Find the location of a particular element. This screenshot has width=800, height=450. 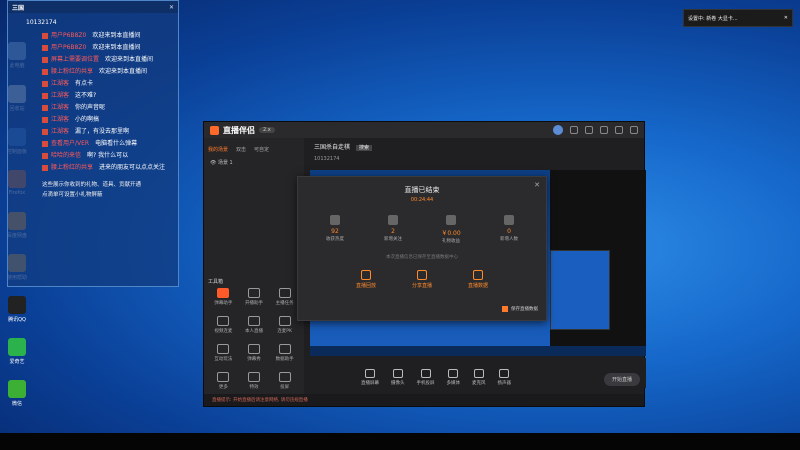

chat-message: 江湖客 你的声音呢 is located at coordinates (93, 108).